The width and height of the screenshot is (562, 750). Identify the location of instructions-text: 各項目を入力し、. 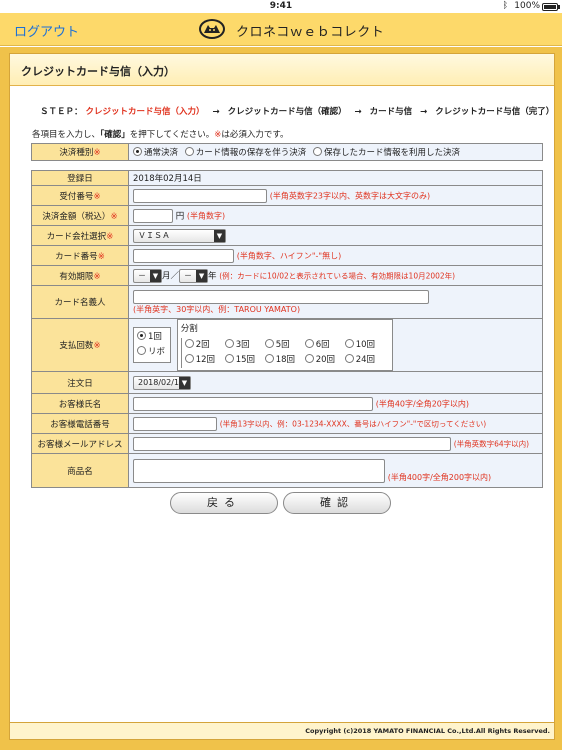
(66, 135).